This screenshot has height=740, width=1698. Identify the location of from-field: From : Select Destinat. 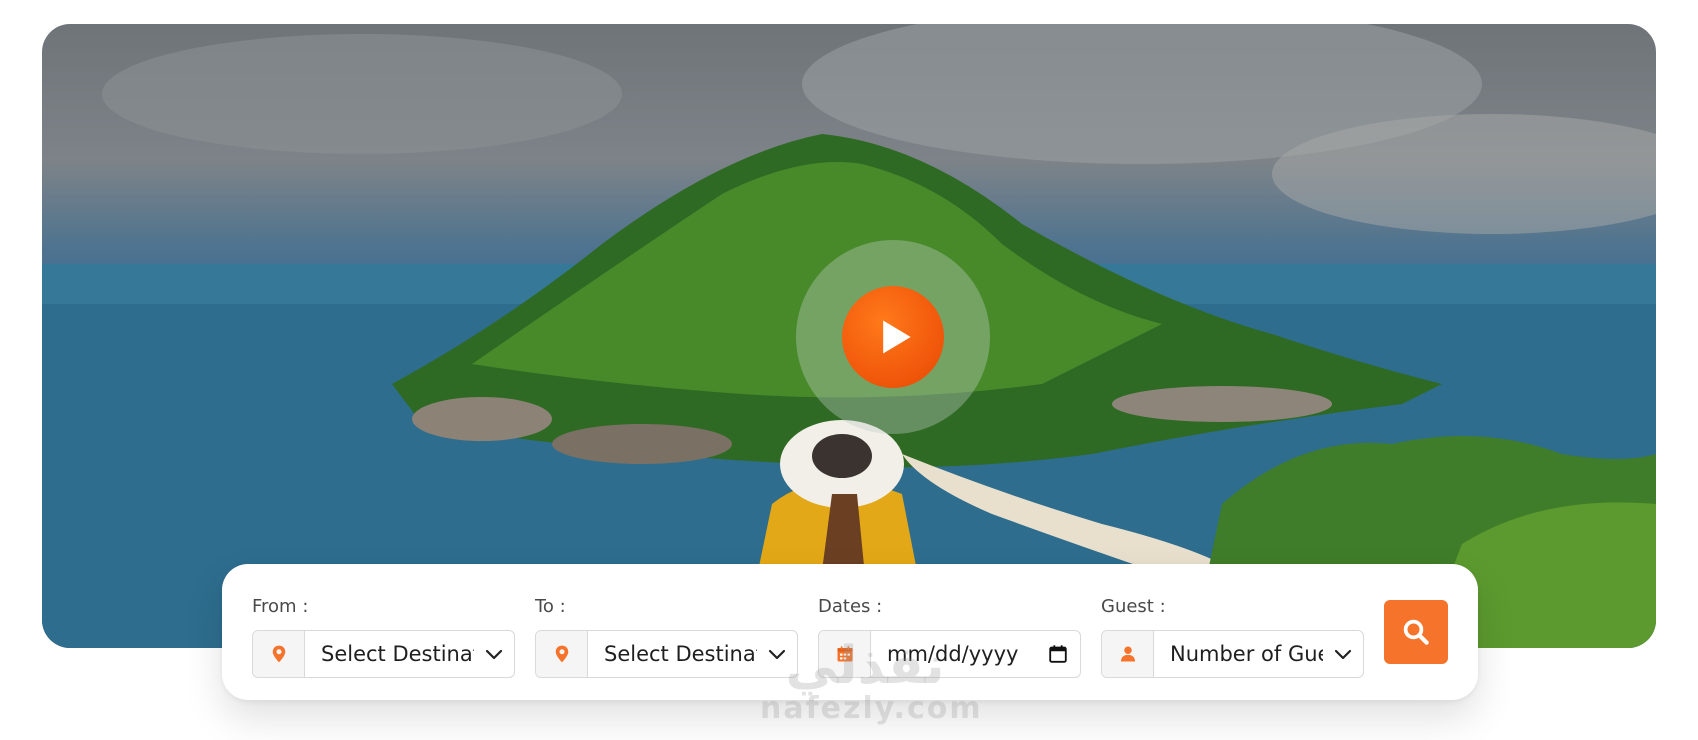
(383, 637).